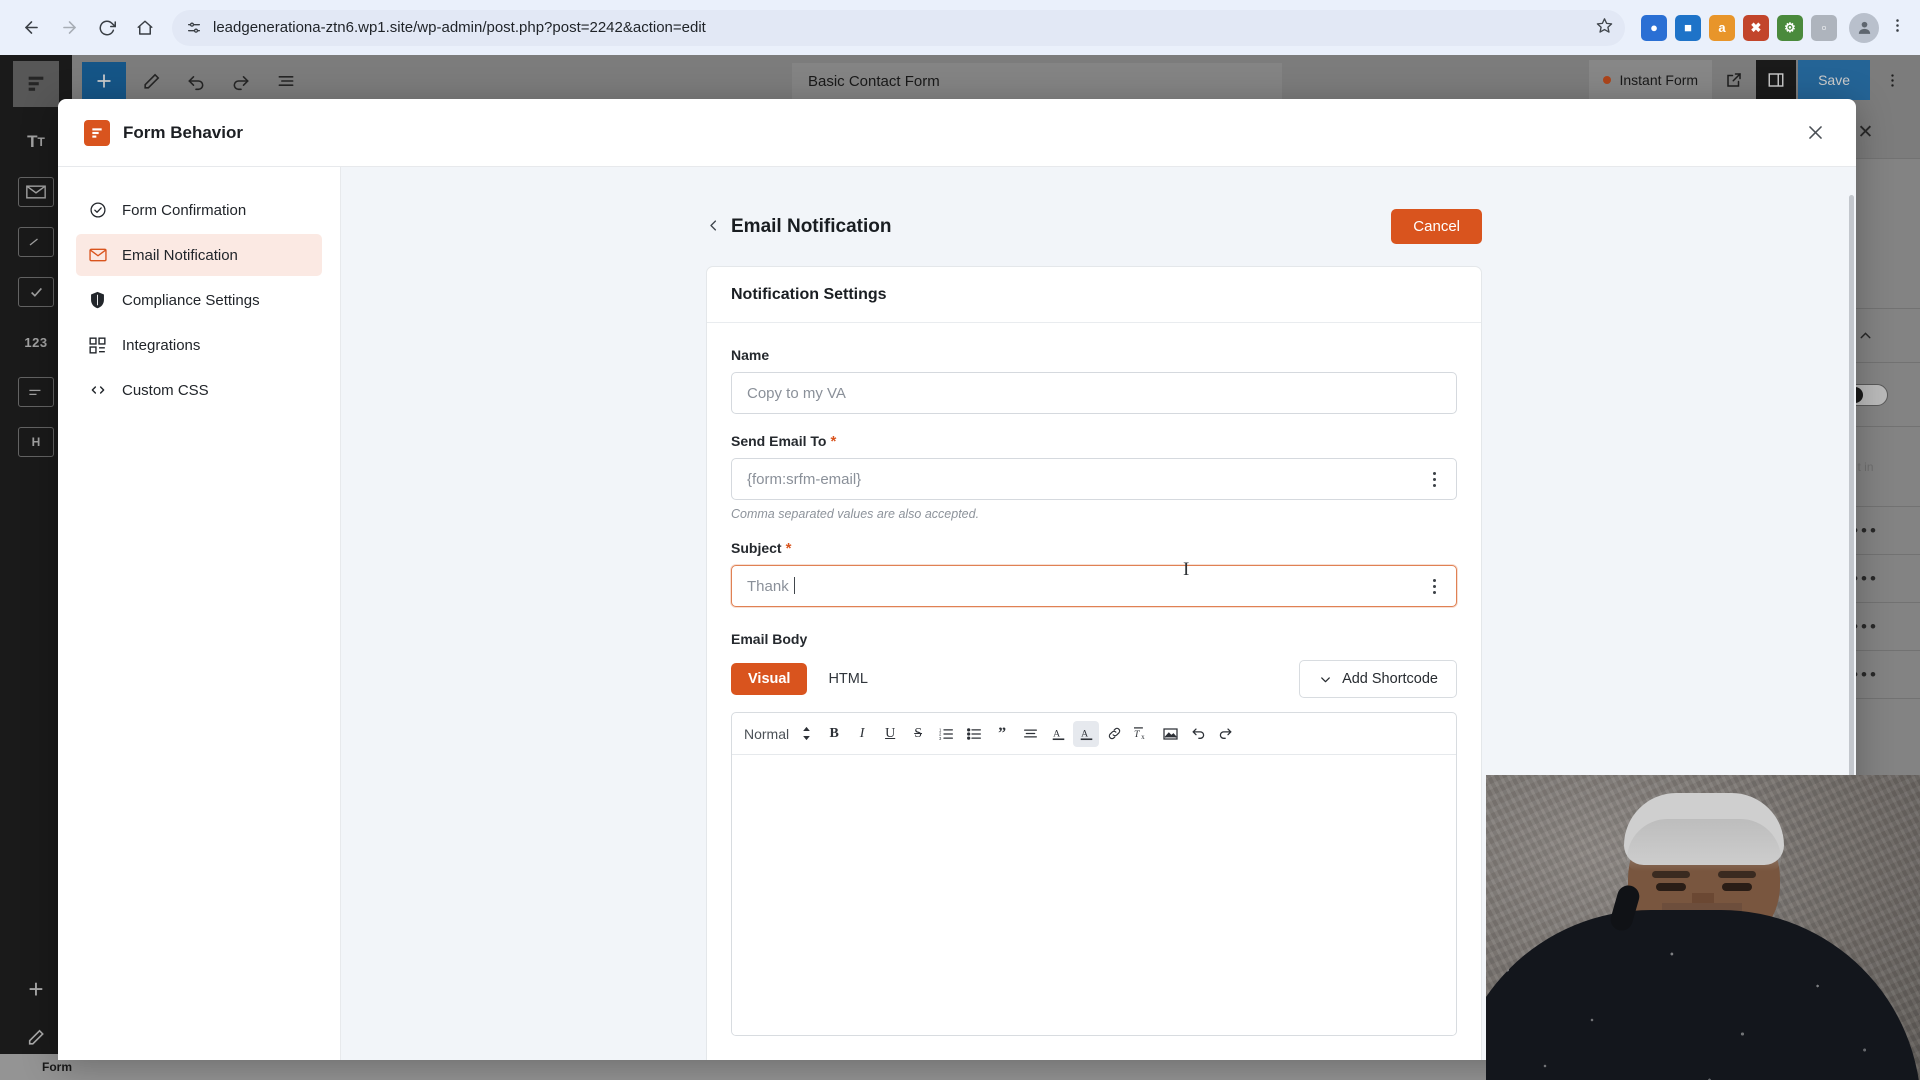 The image size is (1920, 1080). I want to click on redo-icon, so click(1226, 734).